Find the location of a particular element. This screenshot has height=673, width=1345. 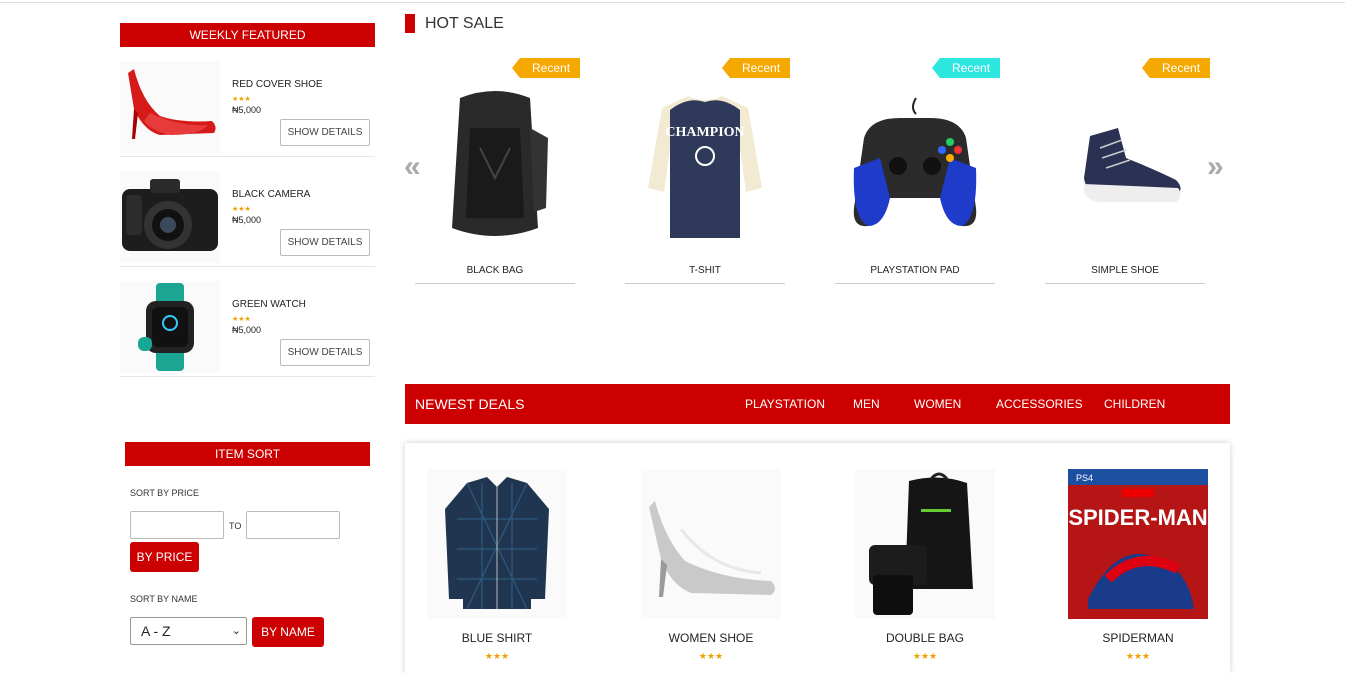

sort-by-price-label: SORT BY PRICE is located at coordinates (165, 493).